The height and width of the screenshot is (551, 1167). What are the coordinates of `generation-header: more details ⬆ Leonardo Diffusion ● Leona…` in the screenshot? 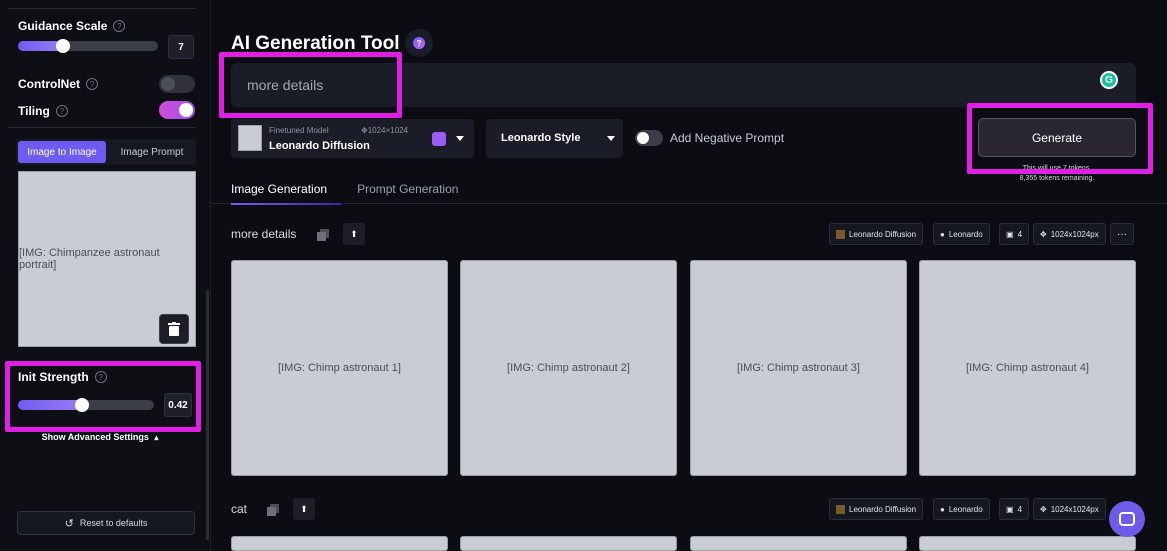 It's located at (683, 235).